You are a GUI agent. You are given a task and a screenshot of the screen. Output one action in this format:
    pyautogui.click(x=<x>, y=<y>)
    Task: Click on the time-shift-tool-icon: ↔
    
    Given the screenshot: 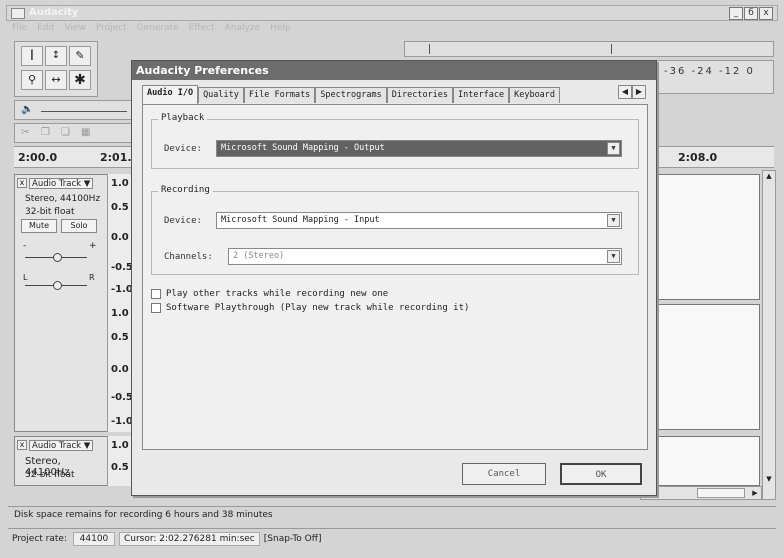 What is the action you would take?
    pyautogui.click(x=56, y=80)
    